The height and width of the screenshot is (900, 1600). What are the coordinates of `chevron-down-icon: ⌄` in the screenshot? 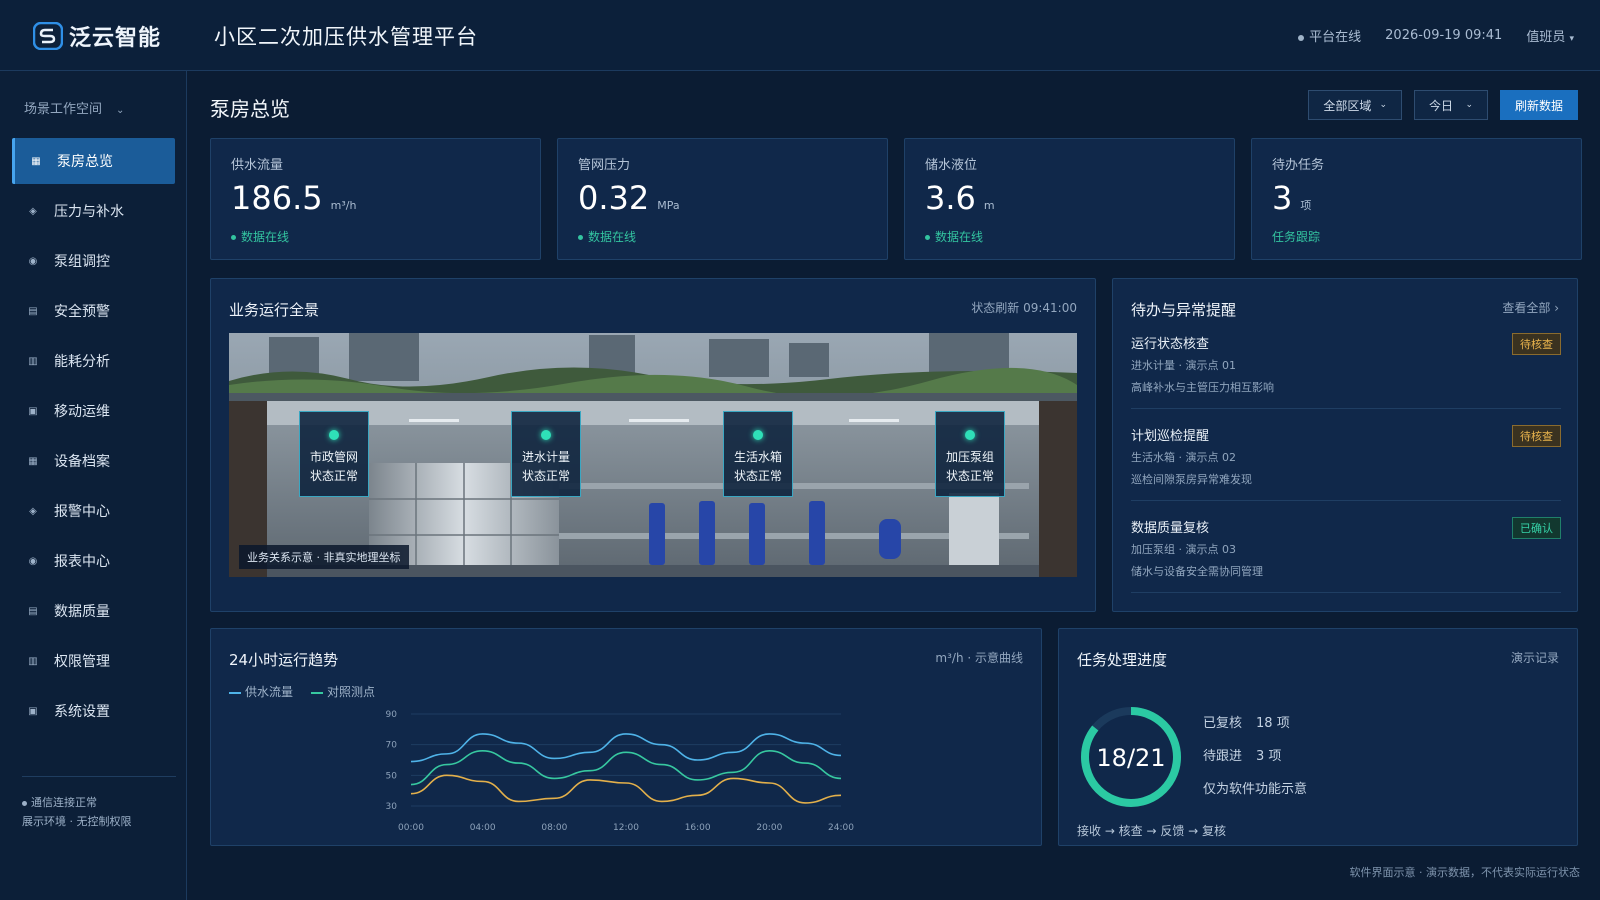 It's located at (1469, 105).